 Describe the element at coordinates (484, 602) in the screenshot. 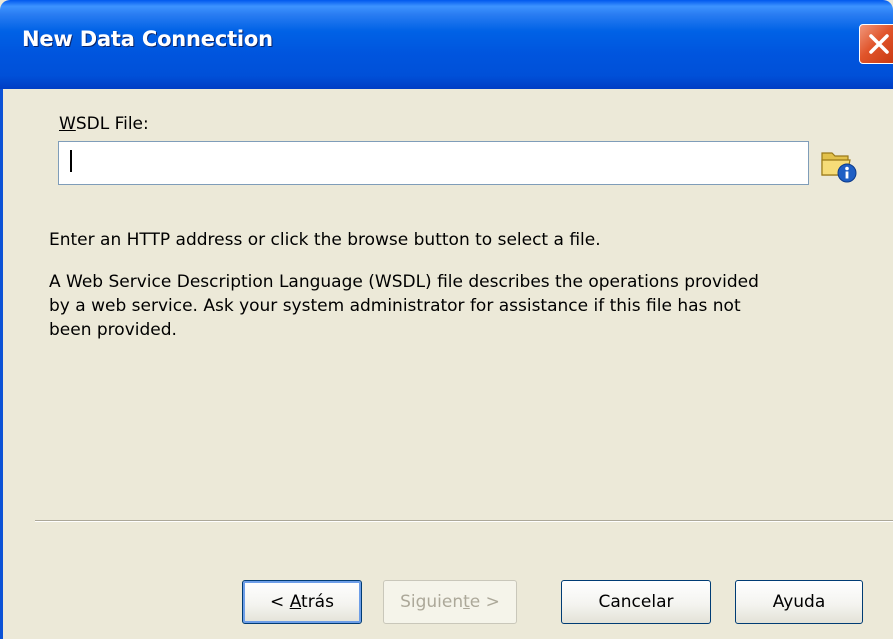

I see `next-button-label: e >` at that location.